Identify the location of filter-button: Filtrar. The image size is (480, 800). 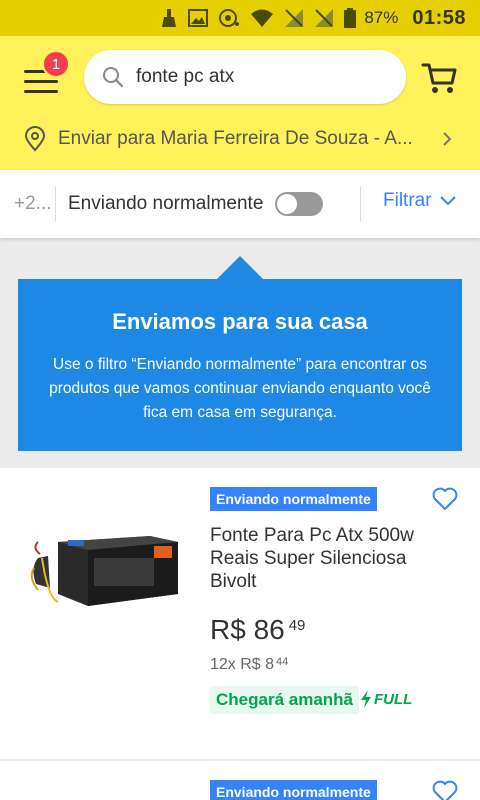
(419, 201).